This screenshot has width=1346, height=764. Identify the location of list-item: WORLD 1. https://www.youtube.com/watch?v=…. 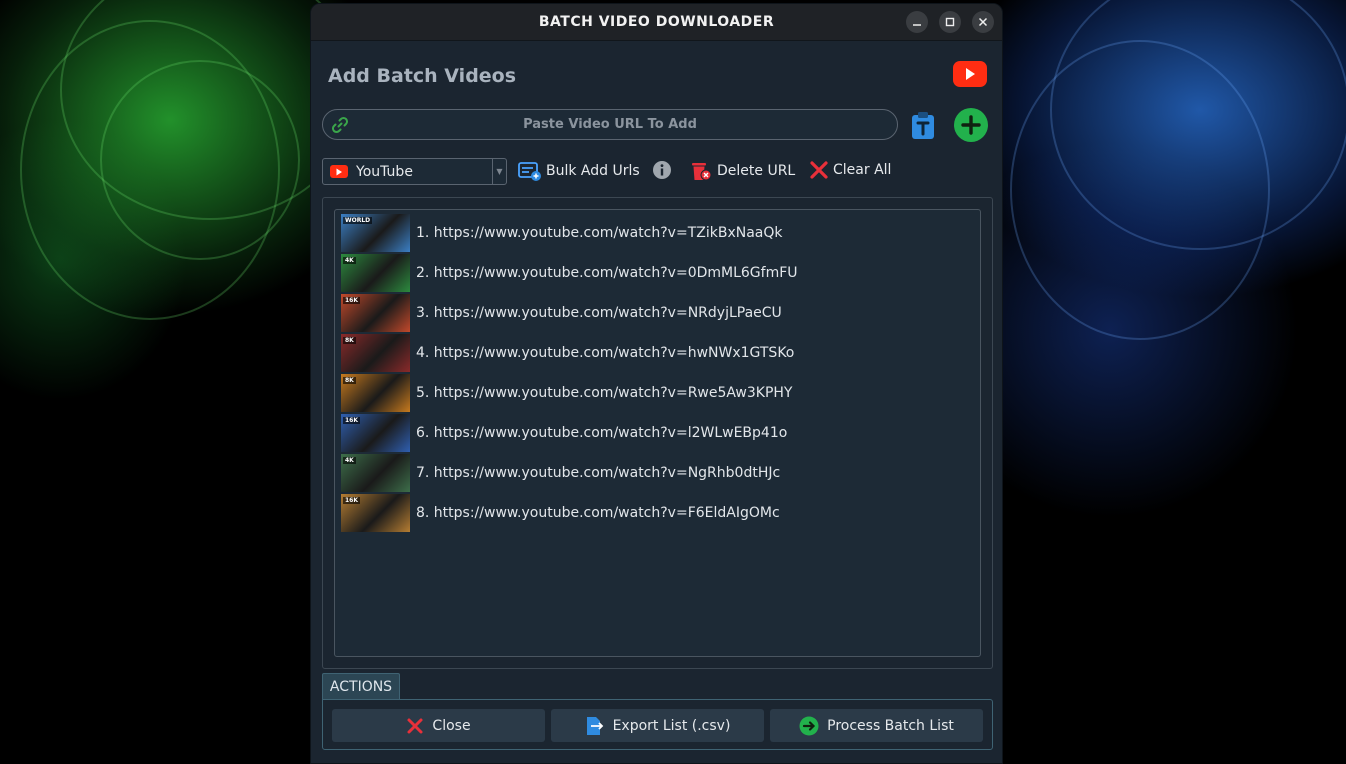
(660, 233).